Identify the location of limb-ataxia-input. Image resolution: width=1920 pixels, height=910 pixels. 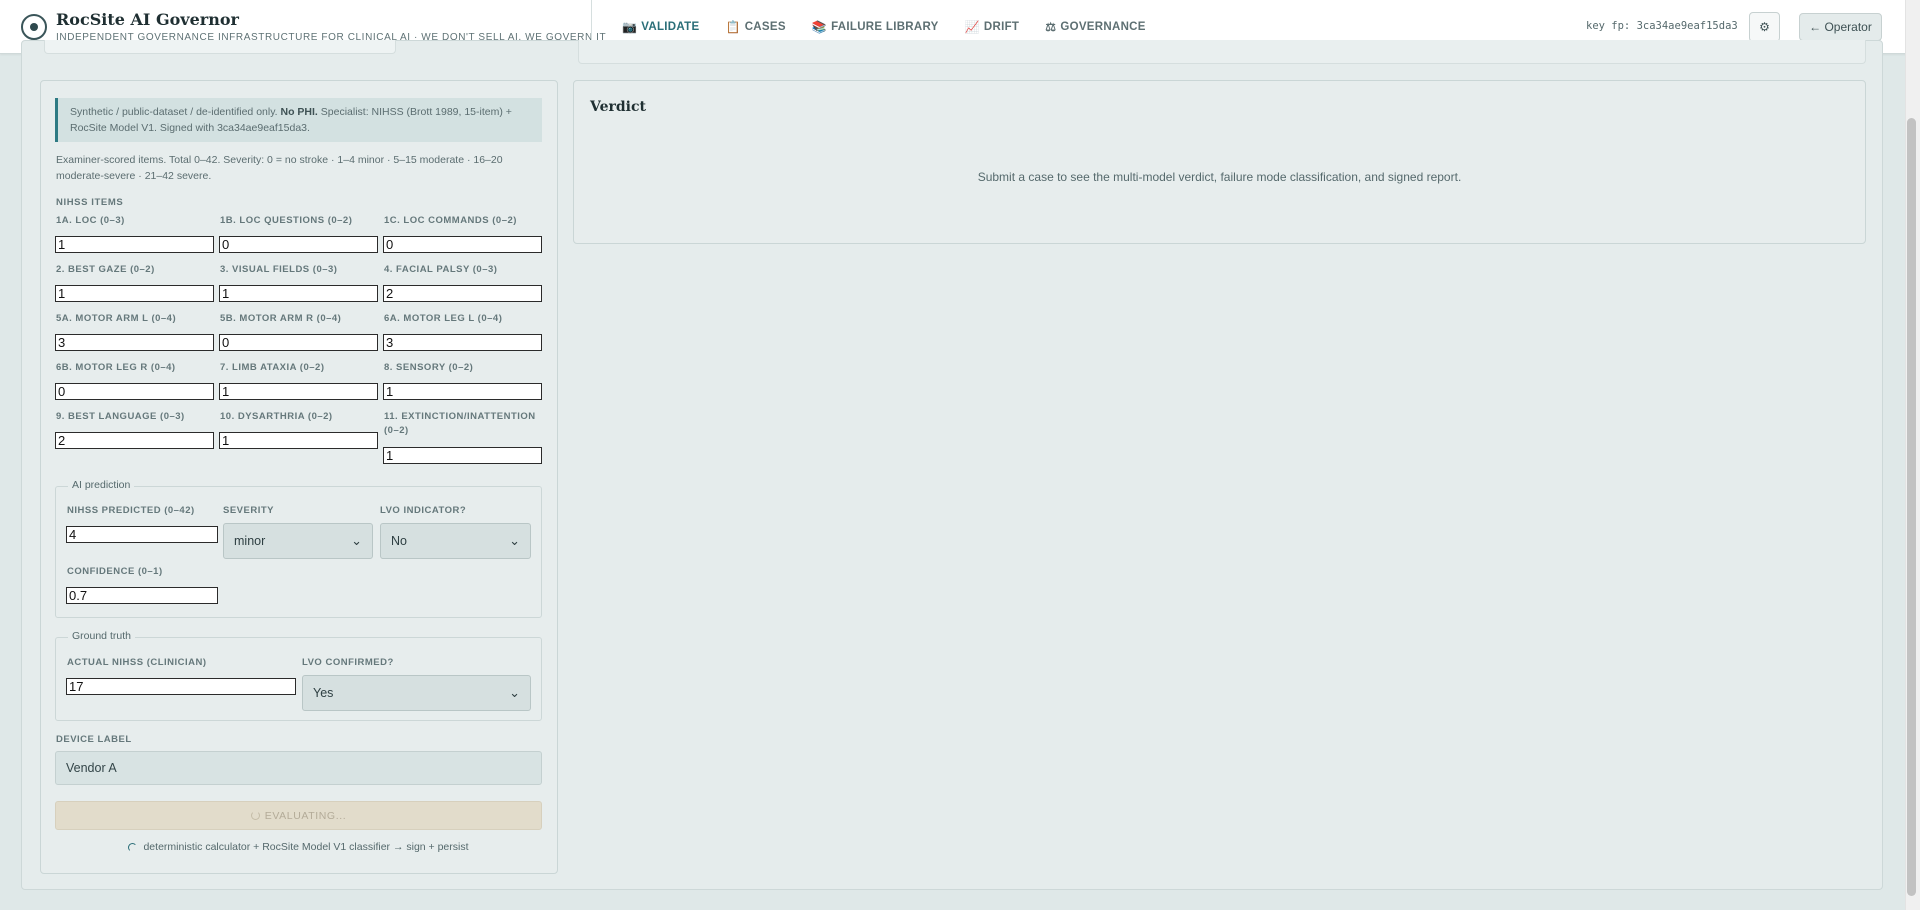
(298, 391).